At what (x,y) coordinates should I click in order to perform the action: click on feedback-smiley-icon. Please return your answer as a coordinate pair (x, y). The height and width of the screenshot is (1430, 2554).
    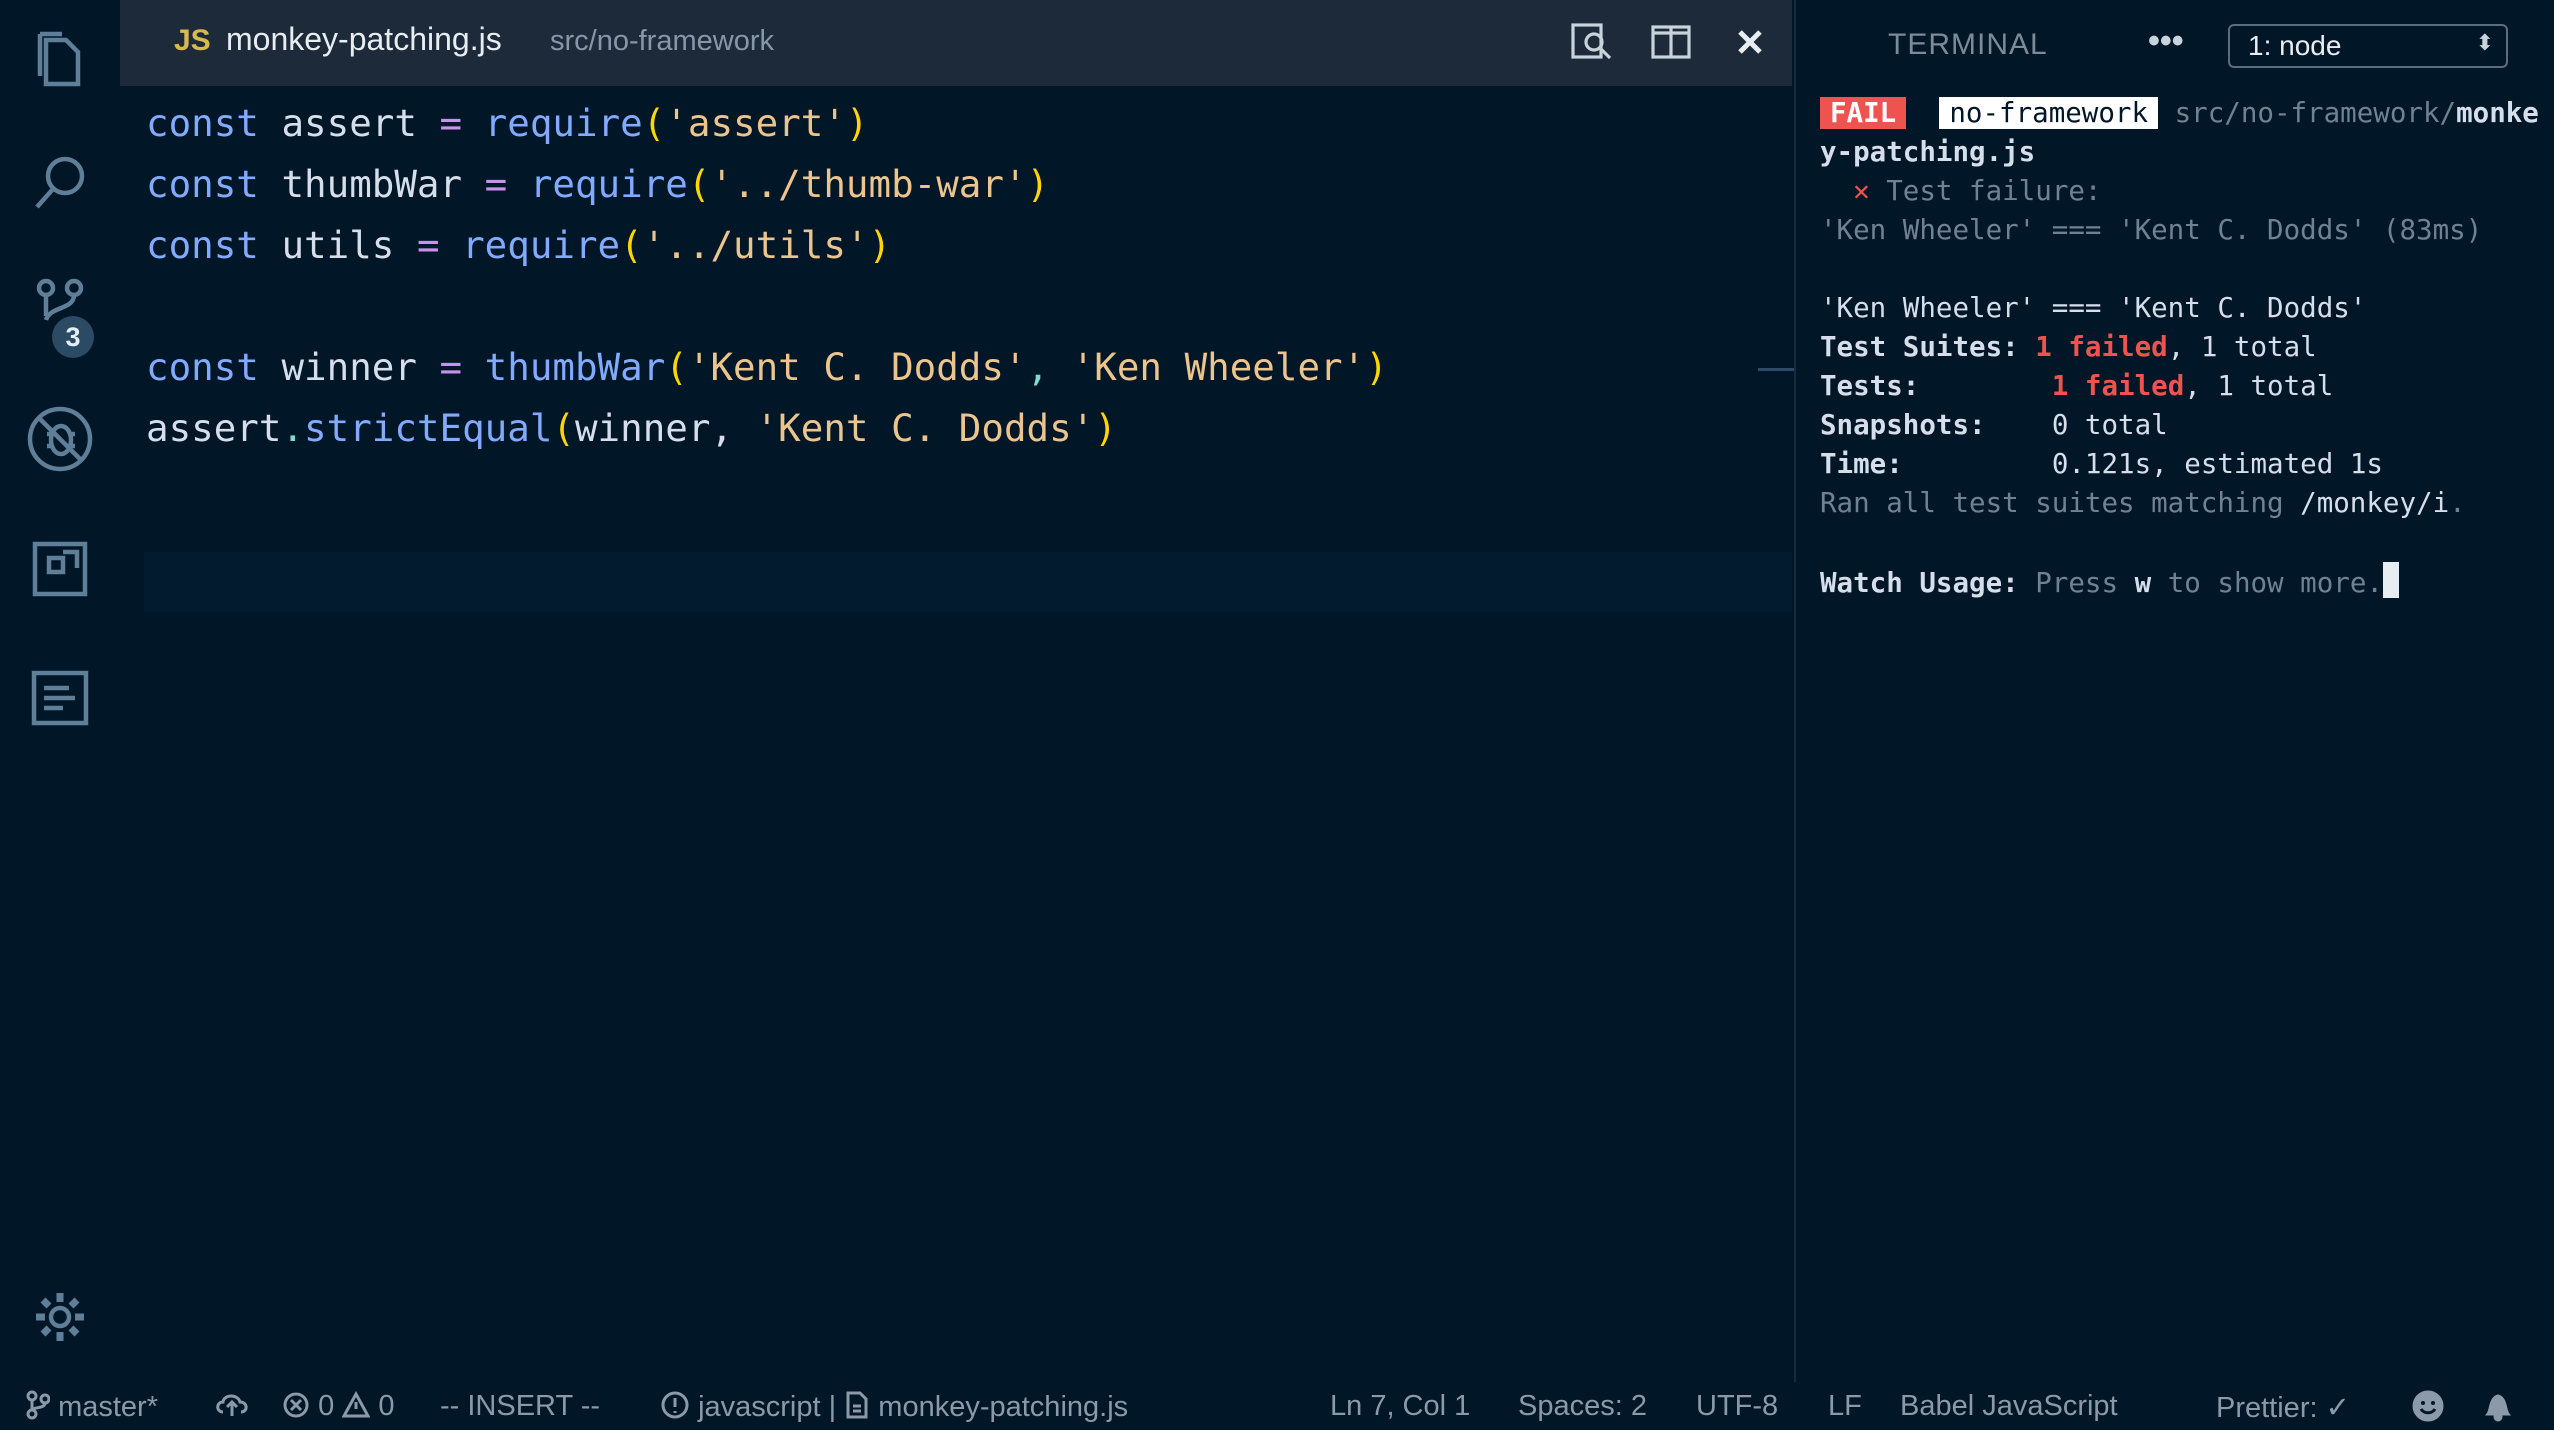
    Looking at the image, I should click on (2428, 1408).